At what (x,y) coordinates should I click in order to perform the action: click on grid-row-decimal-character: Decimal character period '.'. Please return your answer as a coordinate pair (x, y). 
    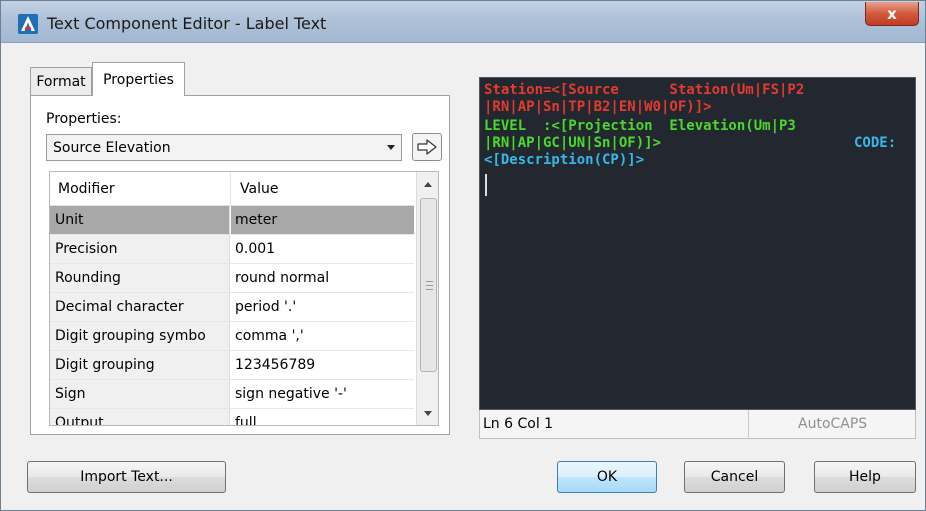
    Looking at the image, I should click on (232, 307).